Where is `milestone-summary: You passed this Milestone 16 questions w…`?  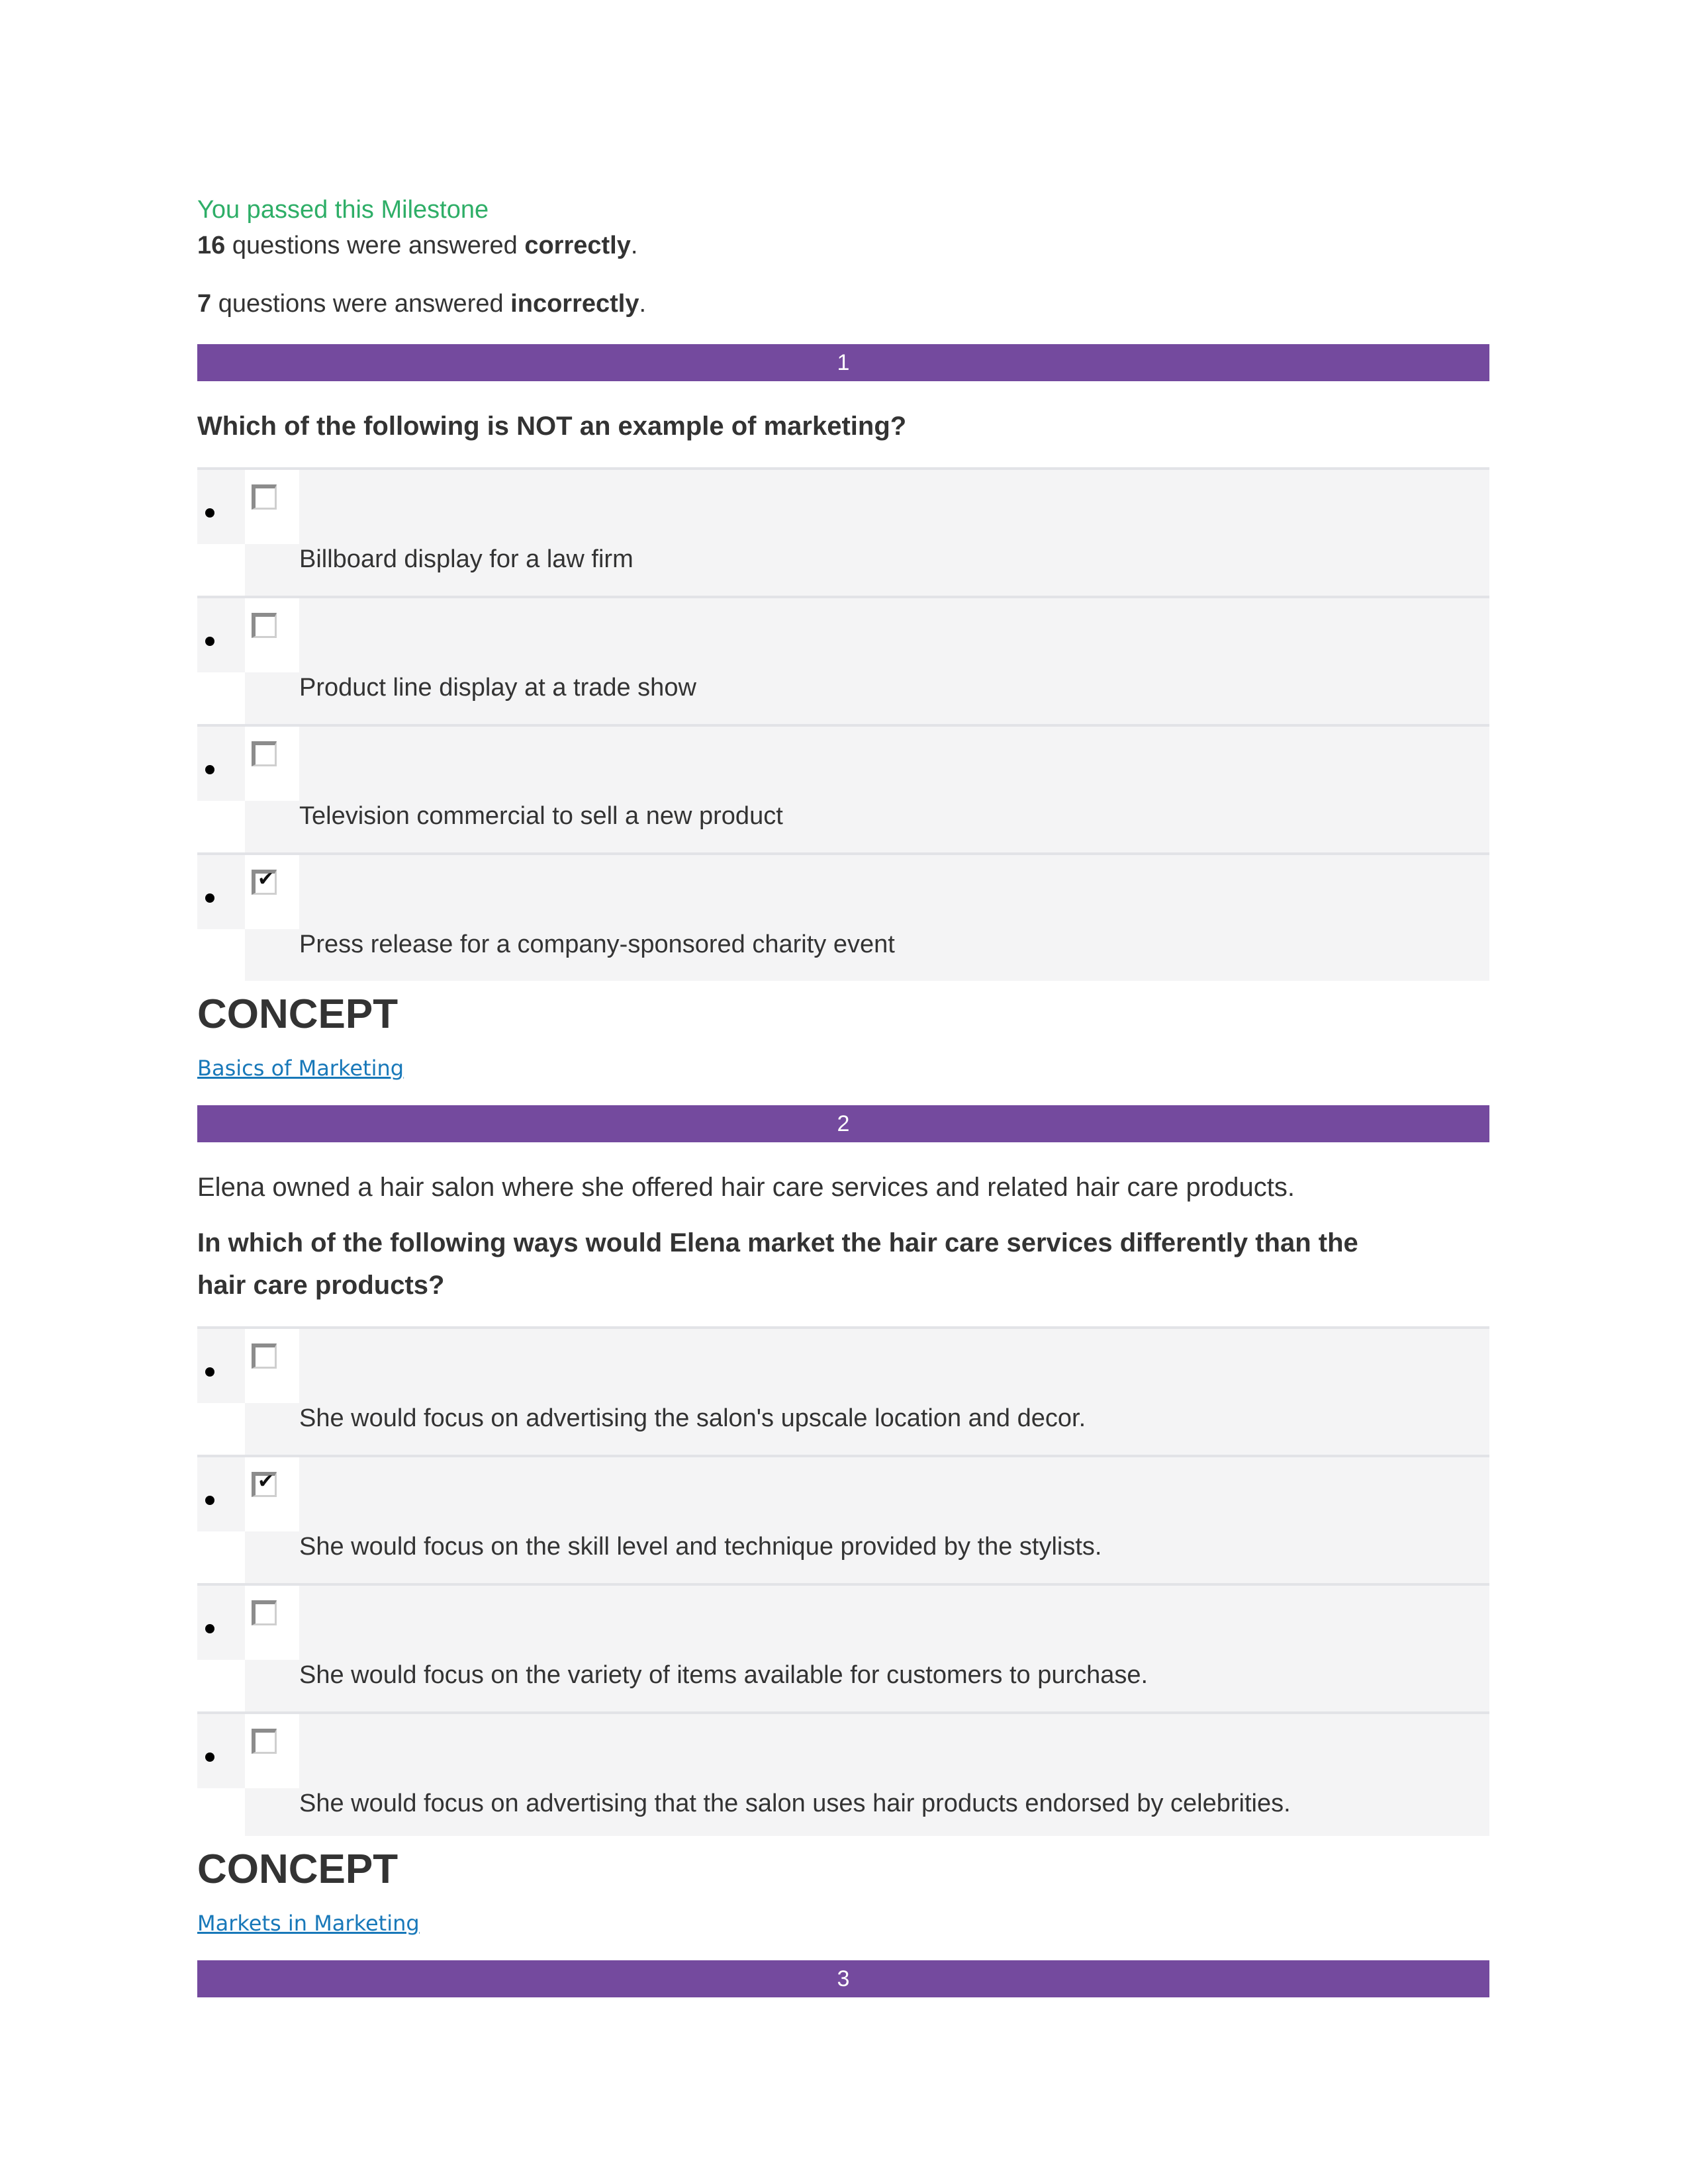
milestone-summary: You passed this Milestone 16 questions w… is located at coordinates (843, 257).